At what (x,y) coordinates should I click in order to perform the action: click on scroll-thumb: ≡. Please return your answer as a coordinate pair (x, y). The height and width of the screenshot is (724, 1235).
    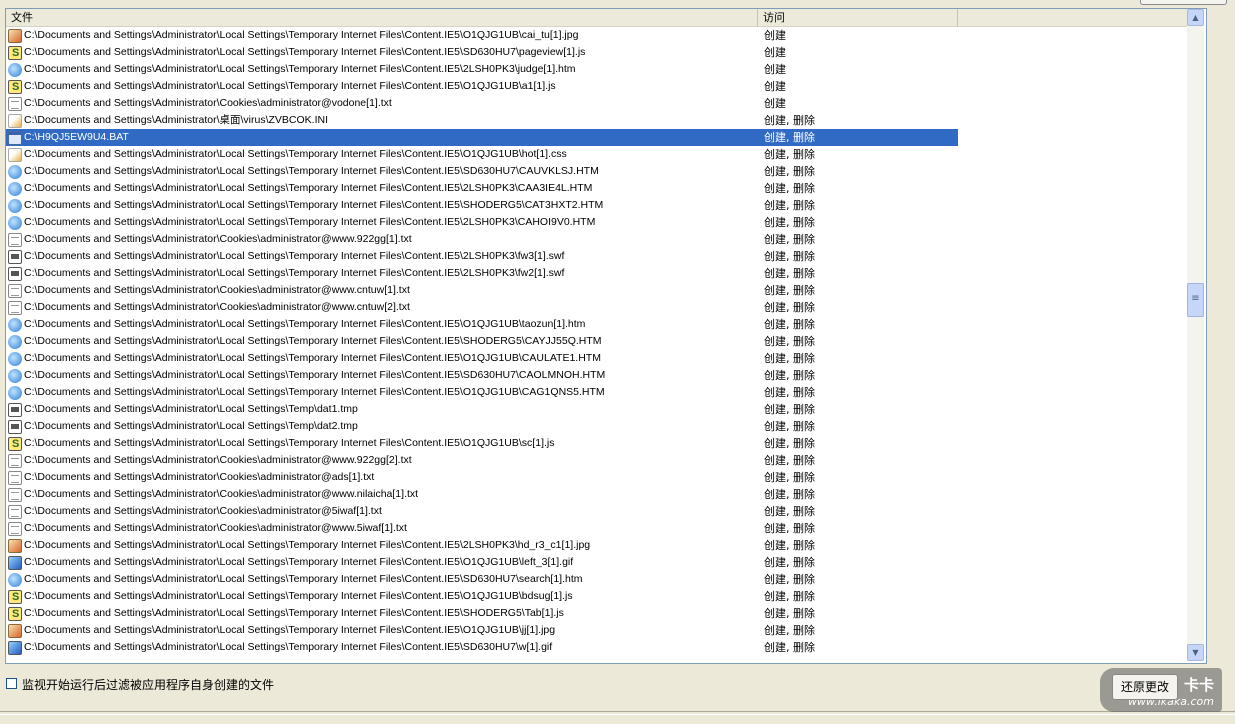
    Looking at the image, I should click on (1195, 300).